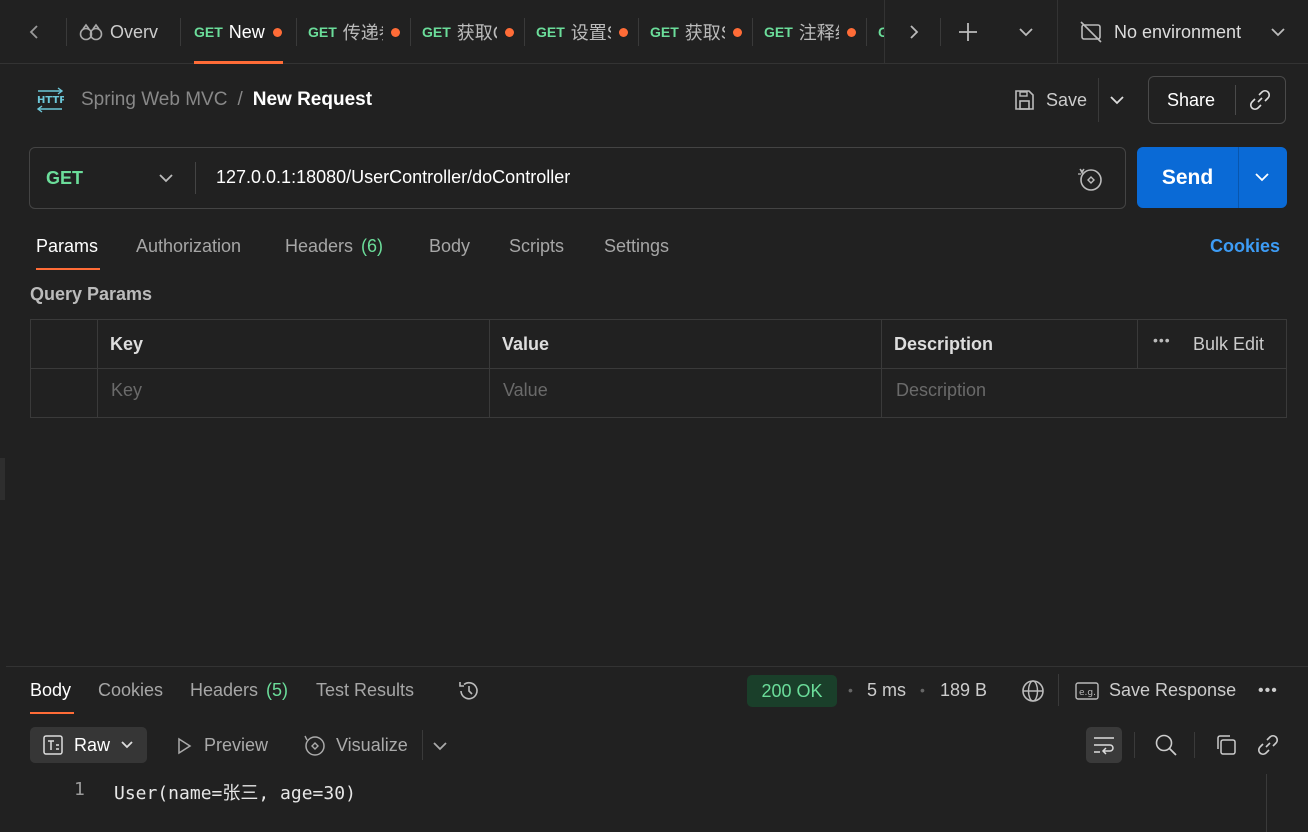 This screenshot has height=832, width=1308. I want to click on tab-authorization: Authorization, so click(188, 246).